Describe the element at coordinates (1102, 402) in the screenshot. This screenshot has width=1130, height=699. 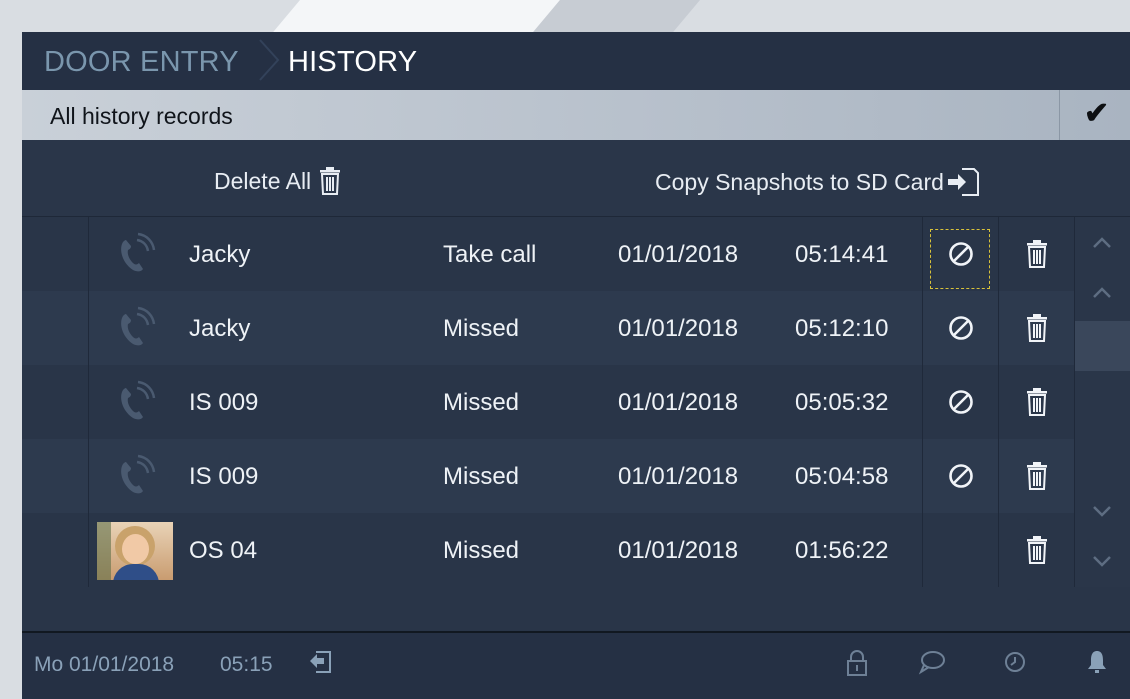
I see `scrollbar` at that location.